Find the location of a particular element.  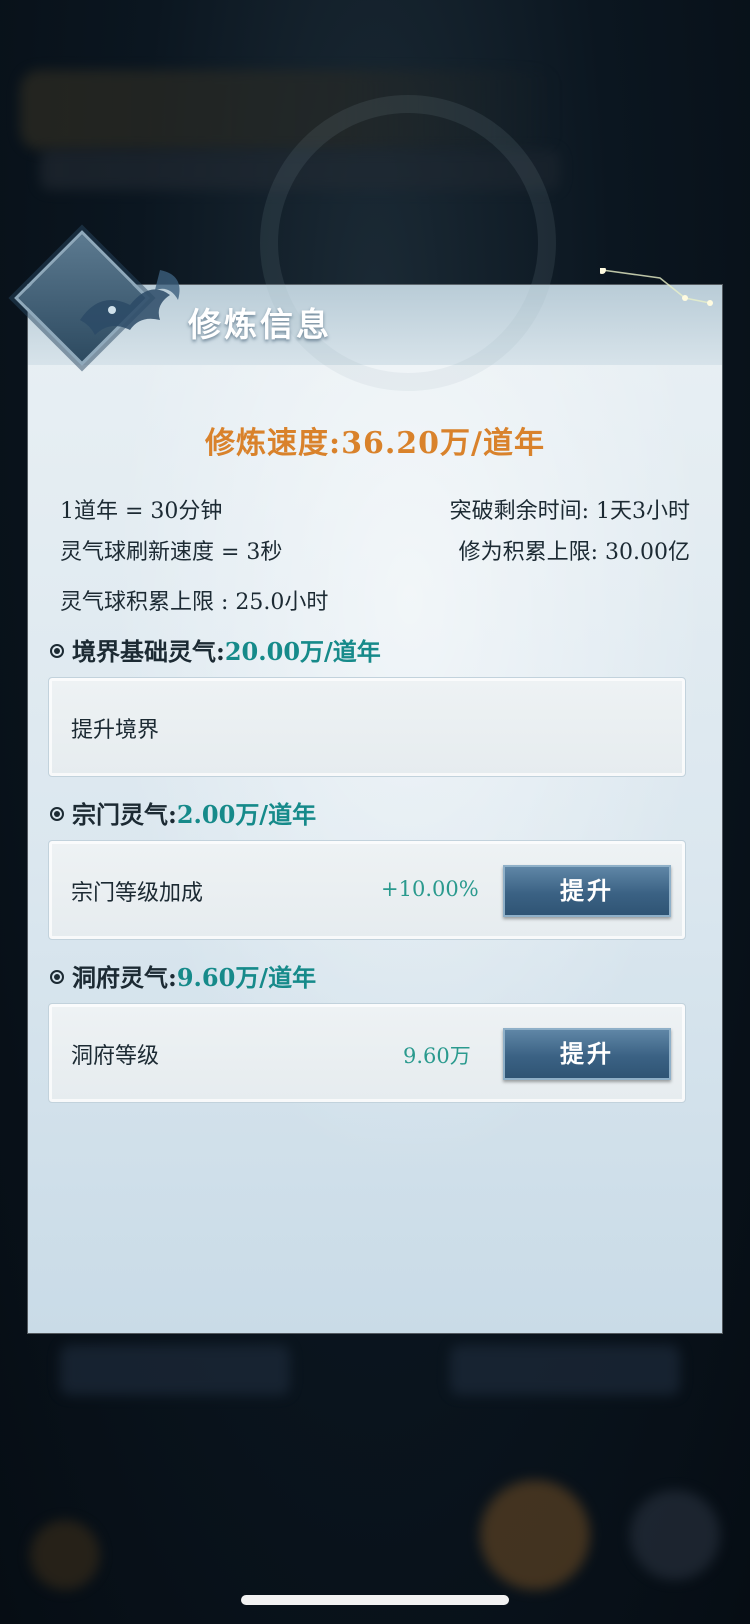

cave-level-row: 洞府等级 9.60万 提升 is located at coordinates (367, 1053).